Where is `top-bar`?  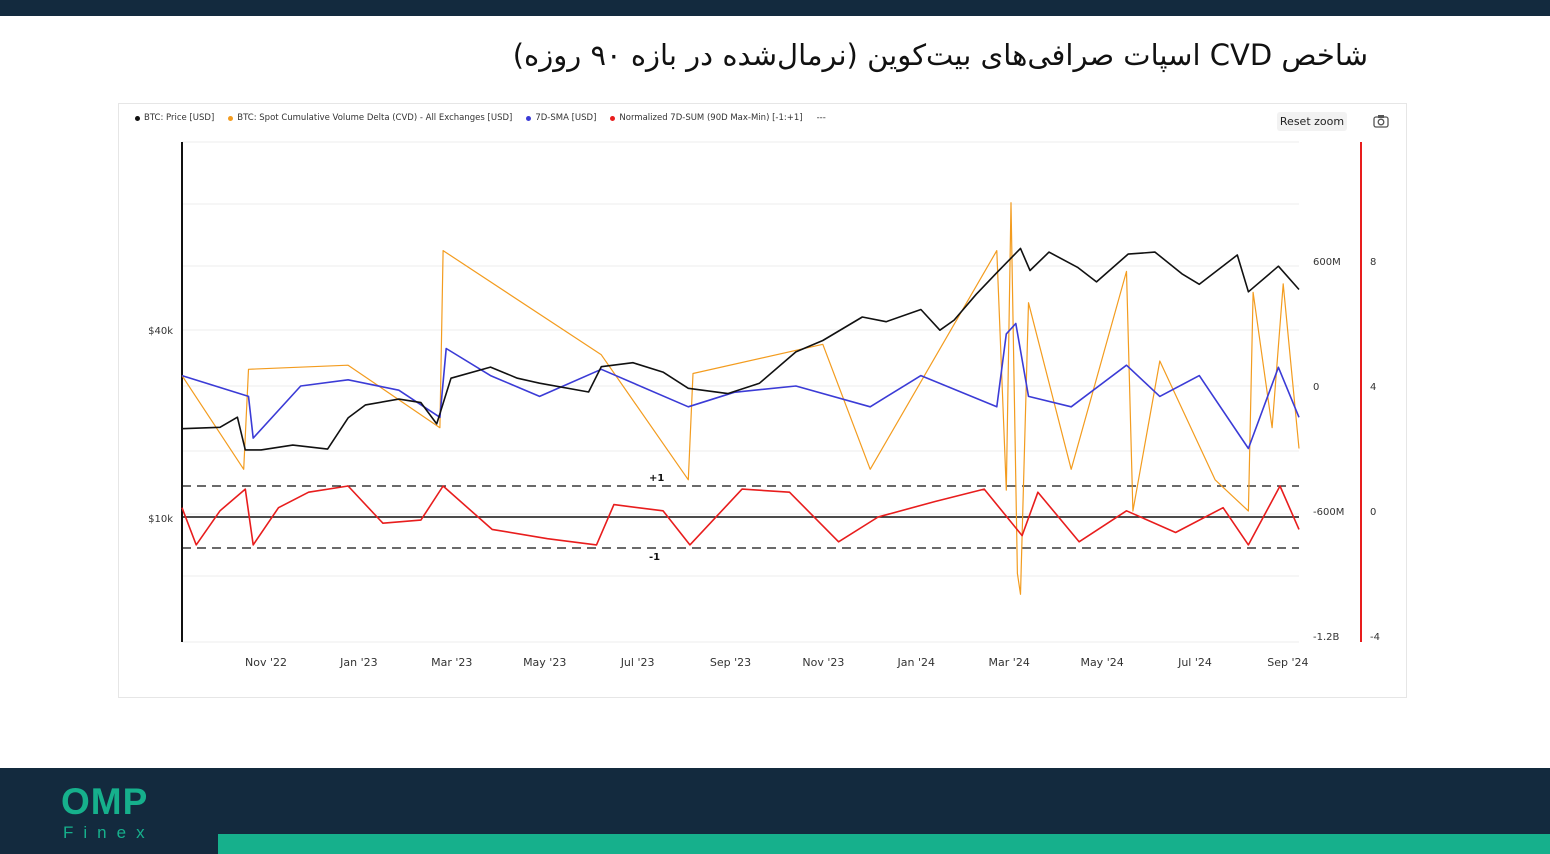
top-bar is located at coordinates (775, 8).